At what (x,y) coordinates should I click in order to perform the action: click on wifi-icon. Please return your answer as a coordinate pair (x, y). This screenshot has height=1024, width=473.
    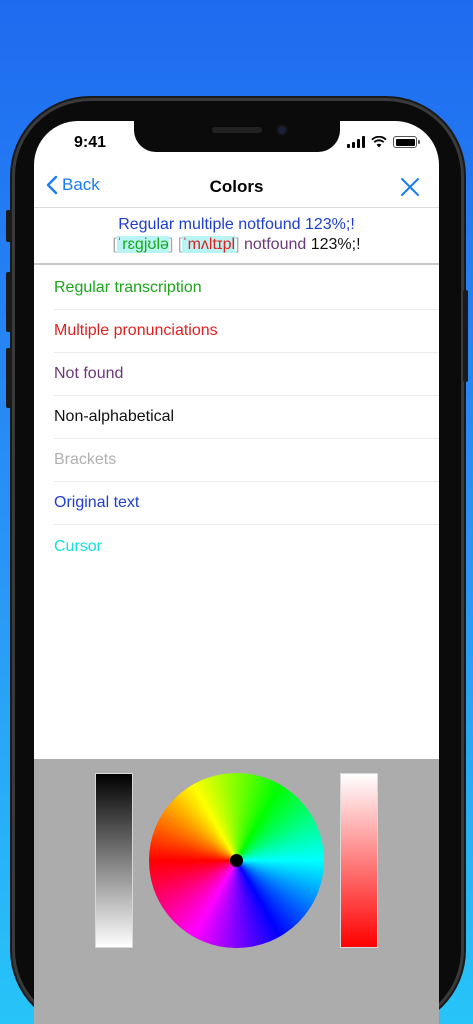
    Looking at the image, I should click on (379, 142).